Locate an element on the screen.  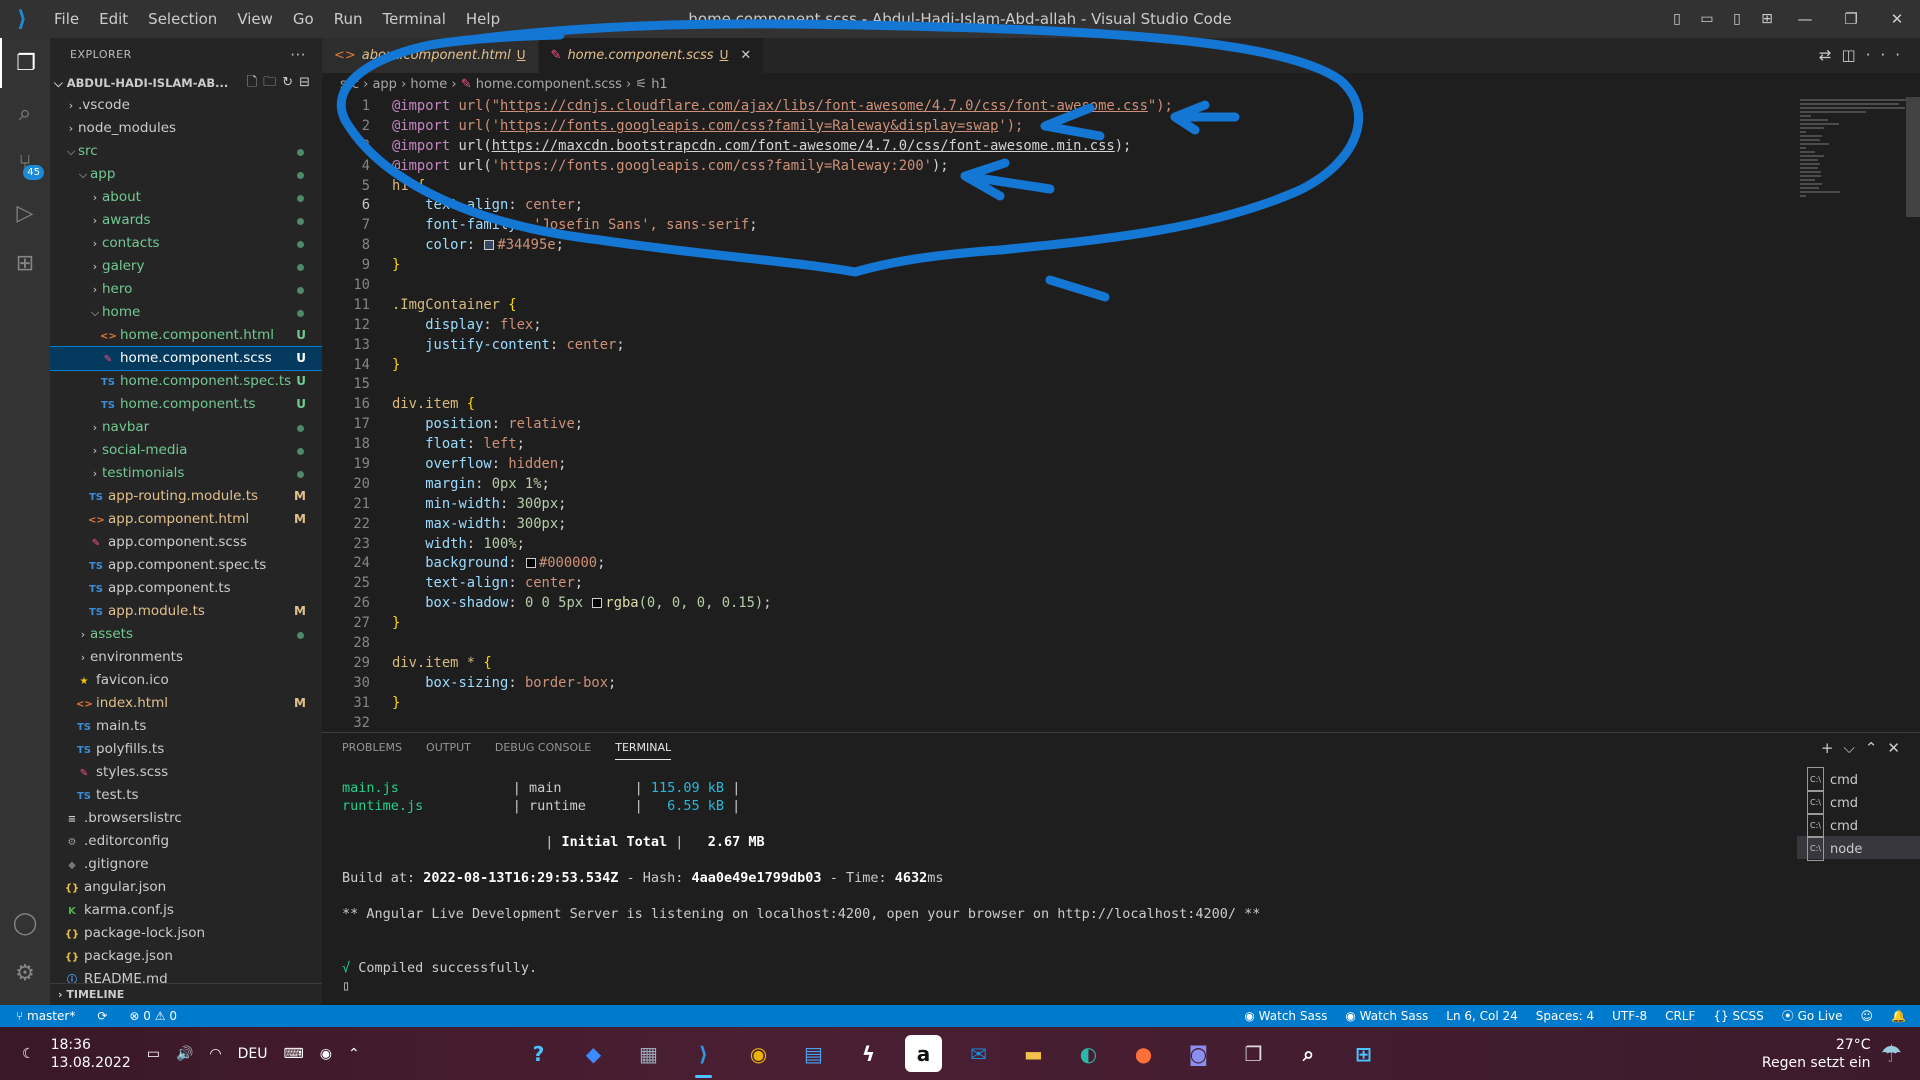
keyboard-icon: ⌨ is located at coordinates (294, 1054).